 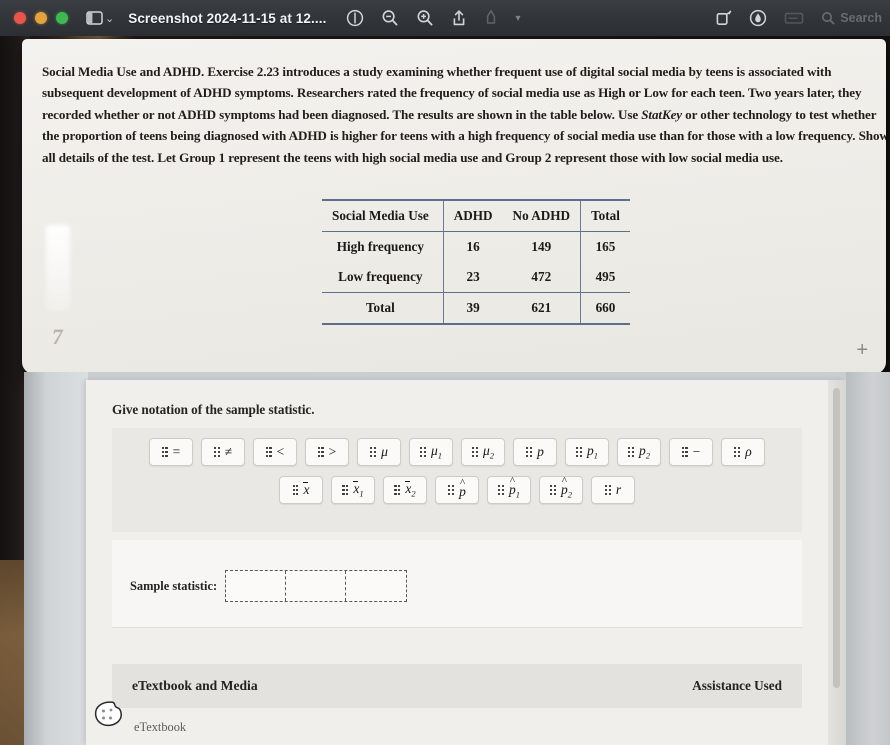 What do you see at coordinates (605, 308) in the screenshot?
I see `cell-total-total: 660` at bounding box center [605, 308].